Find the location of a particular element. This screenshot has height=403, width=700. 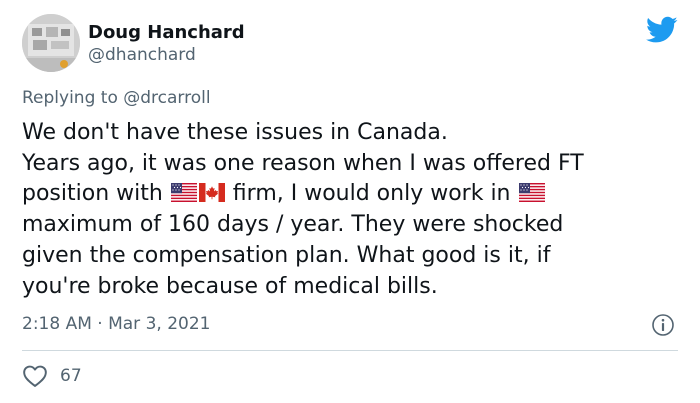

author-display-name: Doug Hanchard is located at coordinates (166, 32).